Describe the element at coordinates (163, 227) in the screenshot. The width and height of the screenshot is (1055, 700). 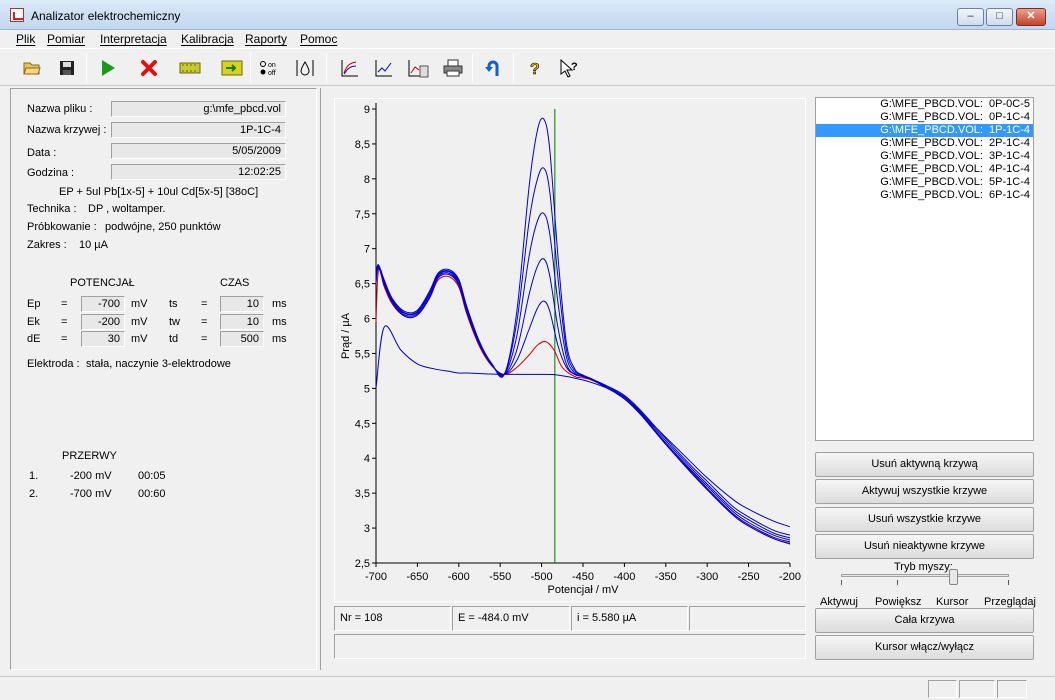
I see `sampling-value: podwójne, 250 punktów` at that location.